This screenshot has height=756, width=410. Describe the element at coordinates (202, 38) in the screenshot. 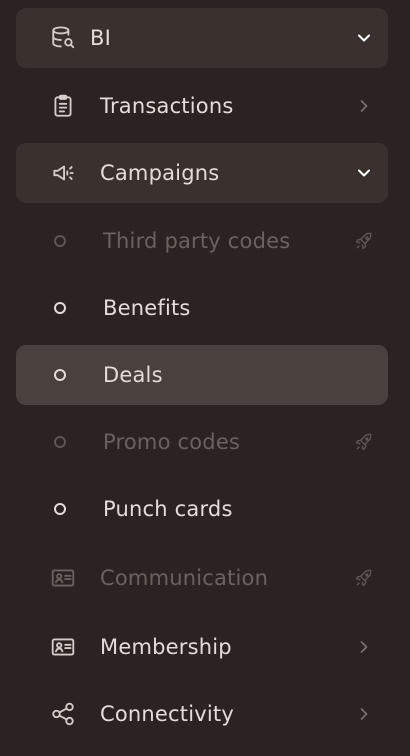

I see `nav-item-bi: BI` at that location.